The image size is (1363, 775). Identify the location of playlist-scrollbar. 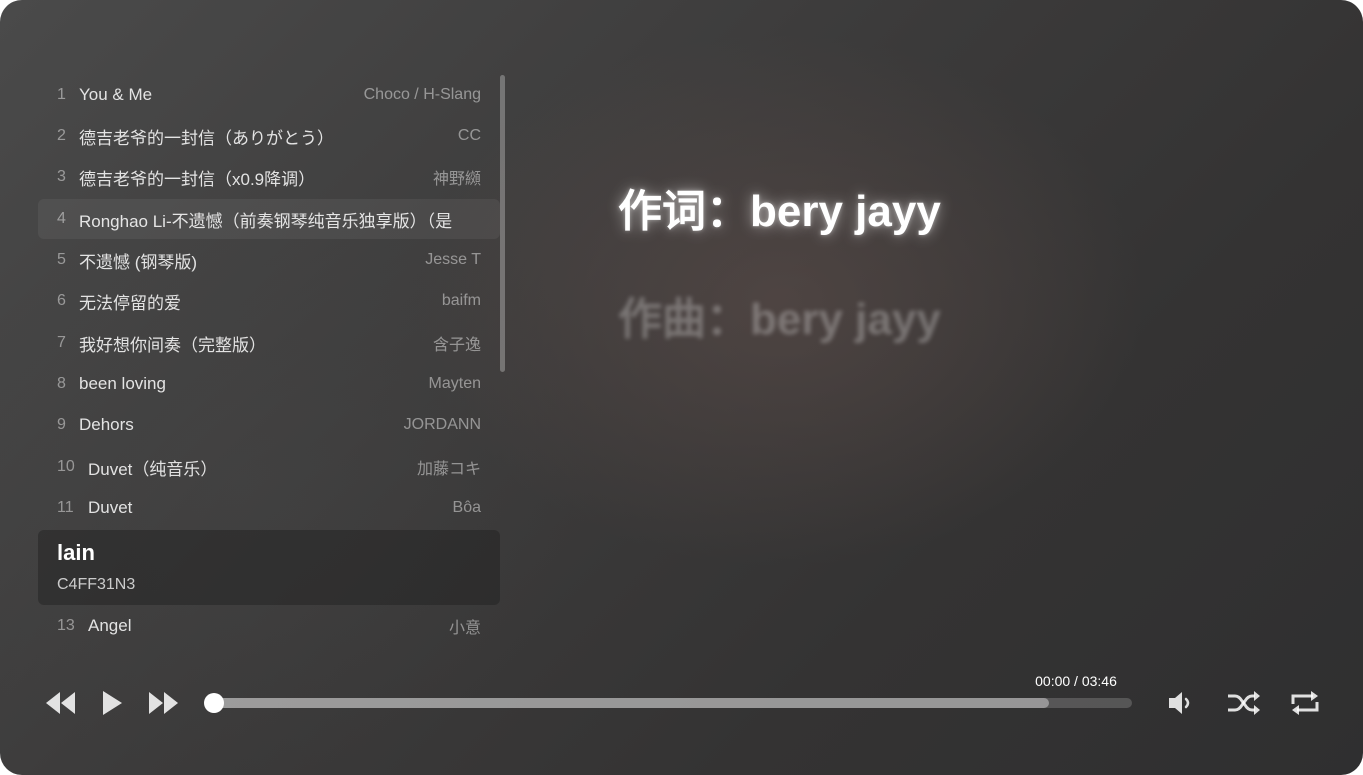
(502, 223).